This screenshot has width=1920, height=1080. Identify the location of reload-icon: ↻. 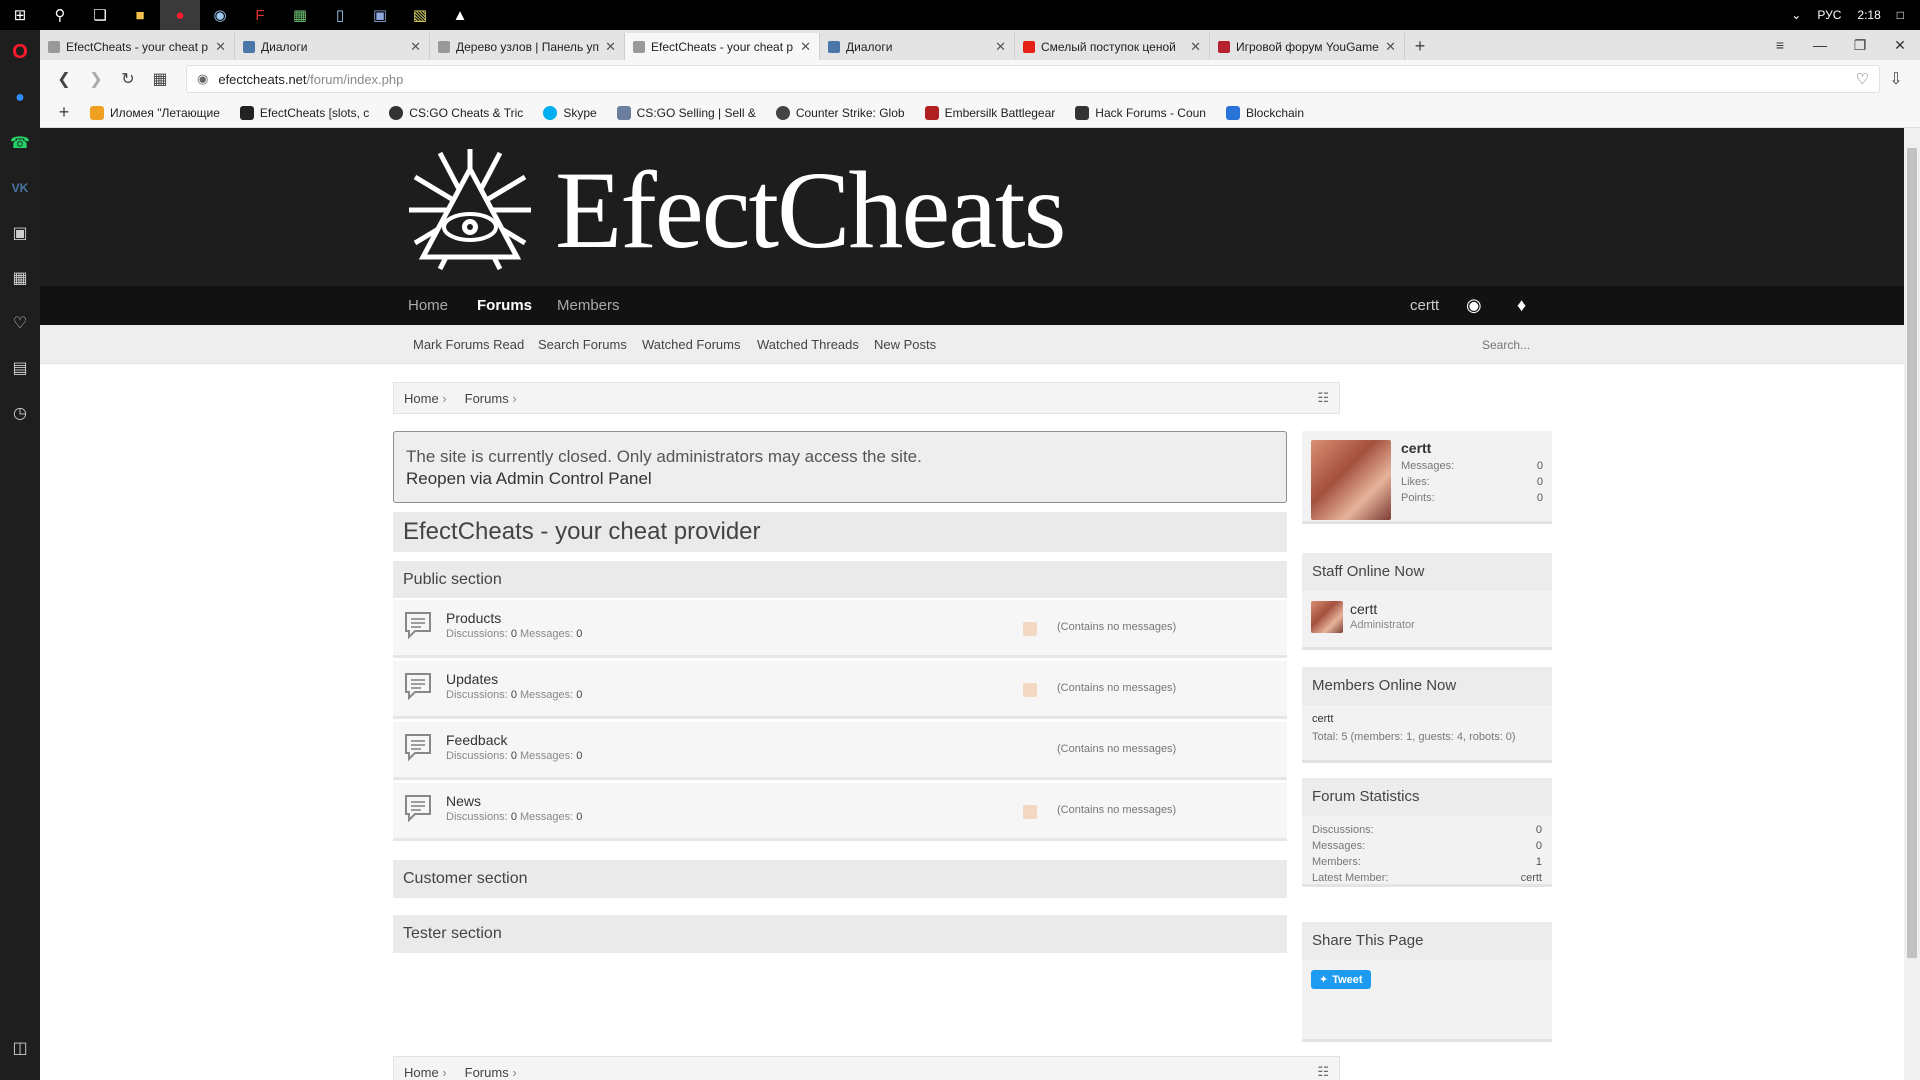
(128, 79).